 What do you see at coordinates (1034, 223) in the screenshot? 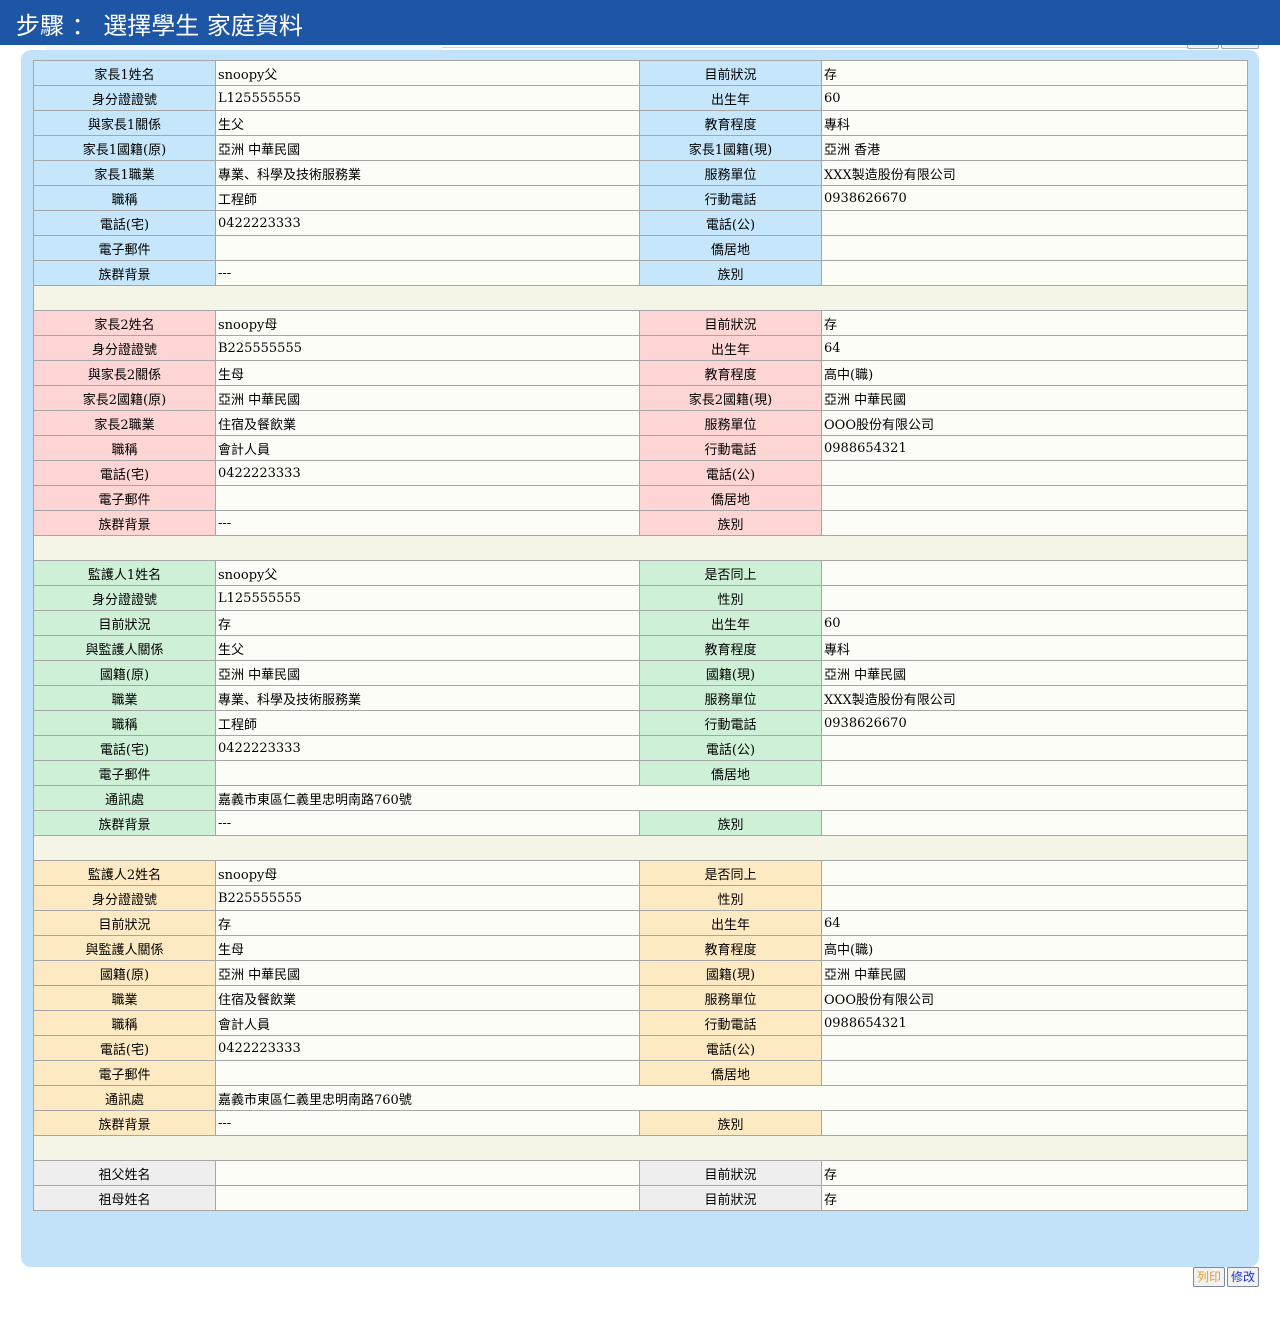
I see `parent1-tel-office` at bounding box center [1034, 223].